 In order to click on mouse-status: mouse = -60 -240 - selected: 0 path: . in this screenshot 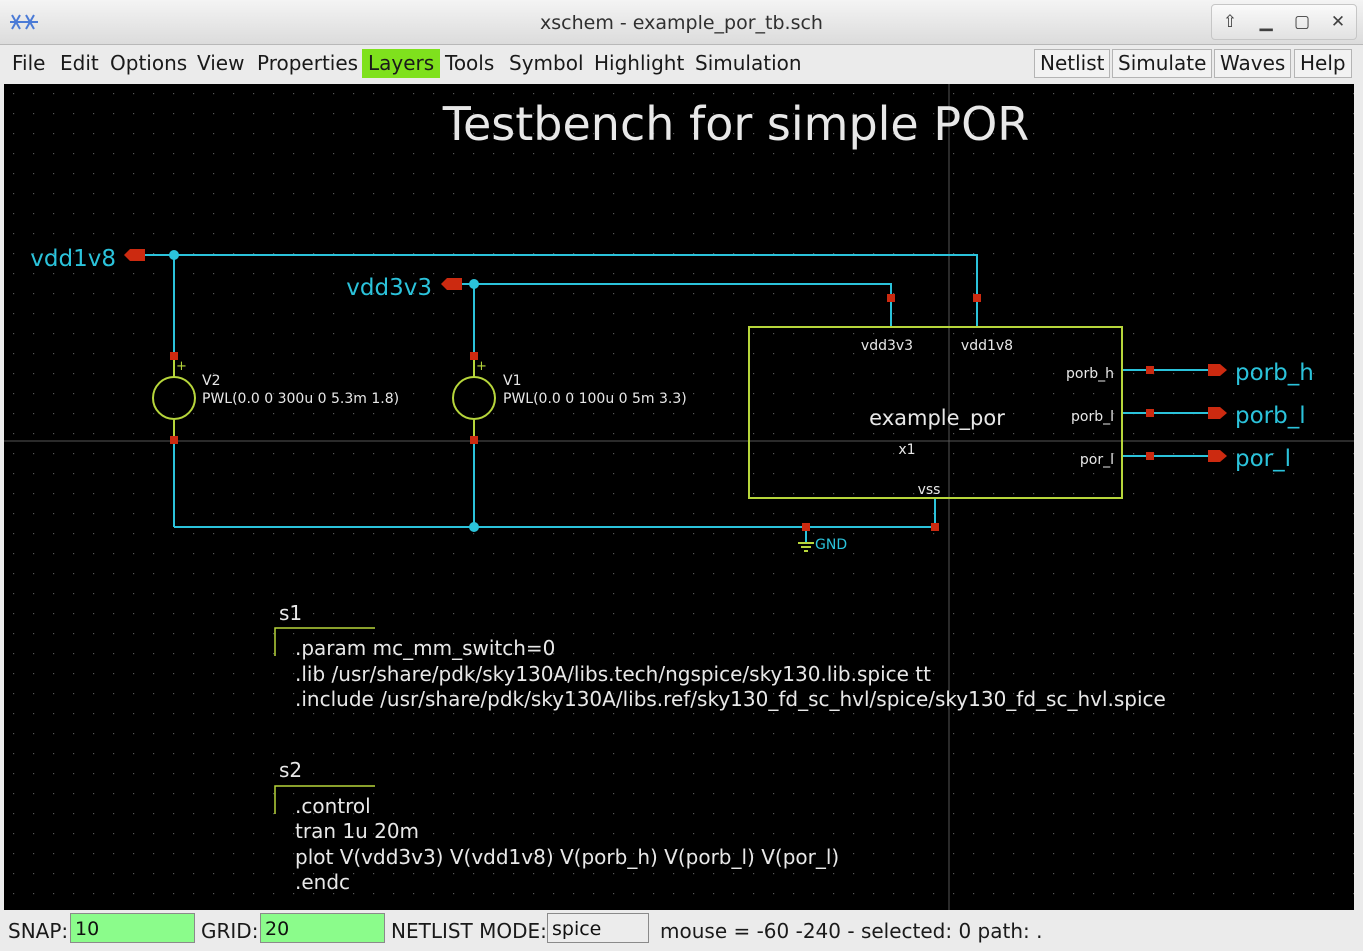, I will do `click(851, 931)`.